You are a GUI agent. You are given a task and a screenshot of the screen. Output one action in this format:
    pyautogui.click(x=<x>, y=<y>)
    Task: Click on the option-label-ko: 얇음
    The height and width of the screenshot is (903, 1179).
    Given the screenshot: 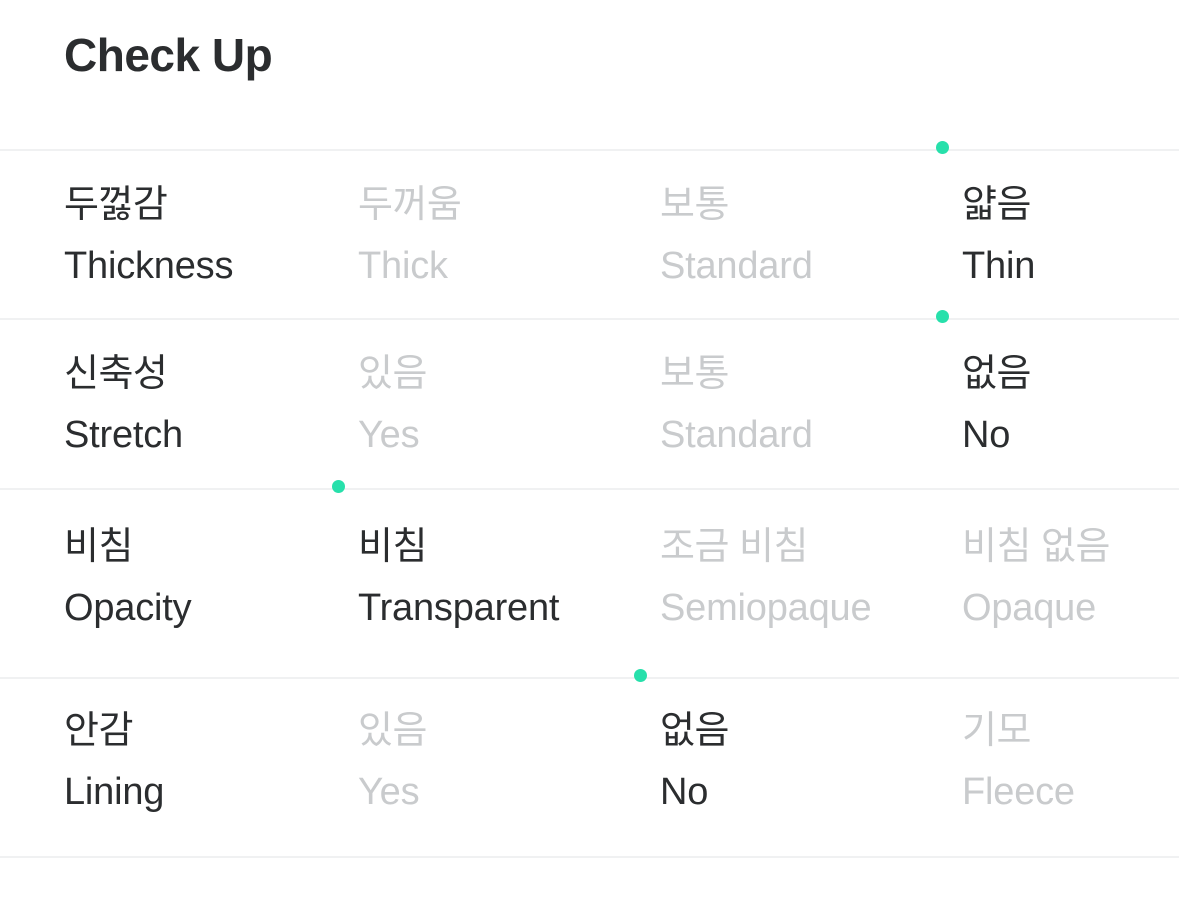 What is the action you would take?
    pyautogui.click(x=996, y=205)
    